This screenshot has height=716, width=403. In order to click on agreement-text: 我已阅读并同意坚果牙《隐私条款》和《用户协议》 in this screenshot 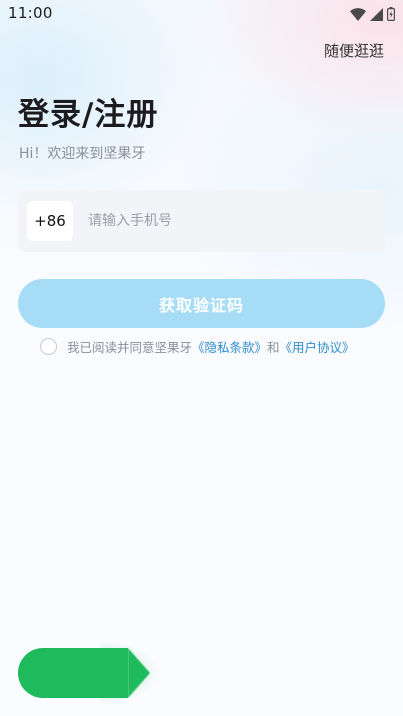, I will do `click(217, 348)`.